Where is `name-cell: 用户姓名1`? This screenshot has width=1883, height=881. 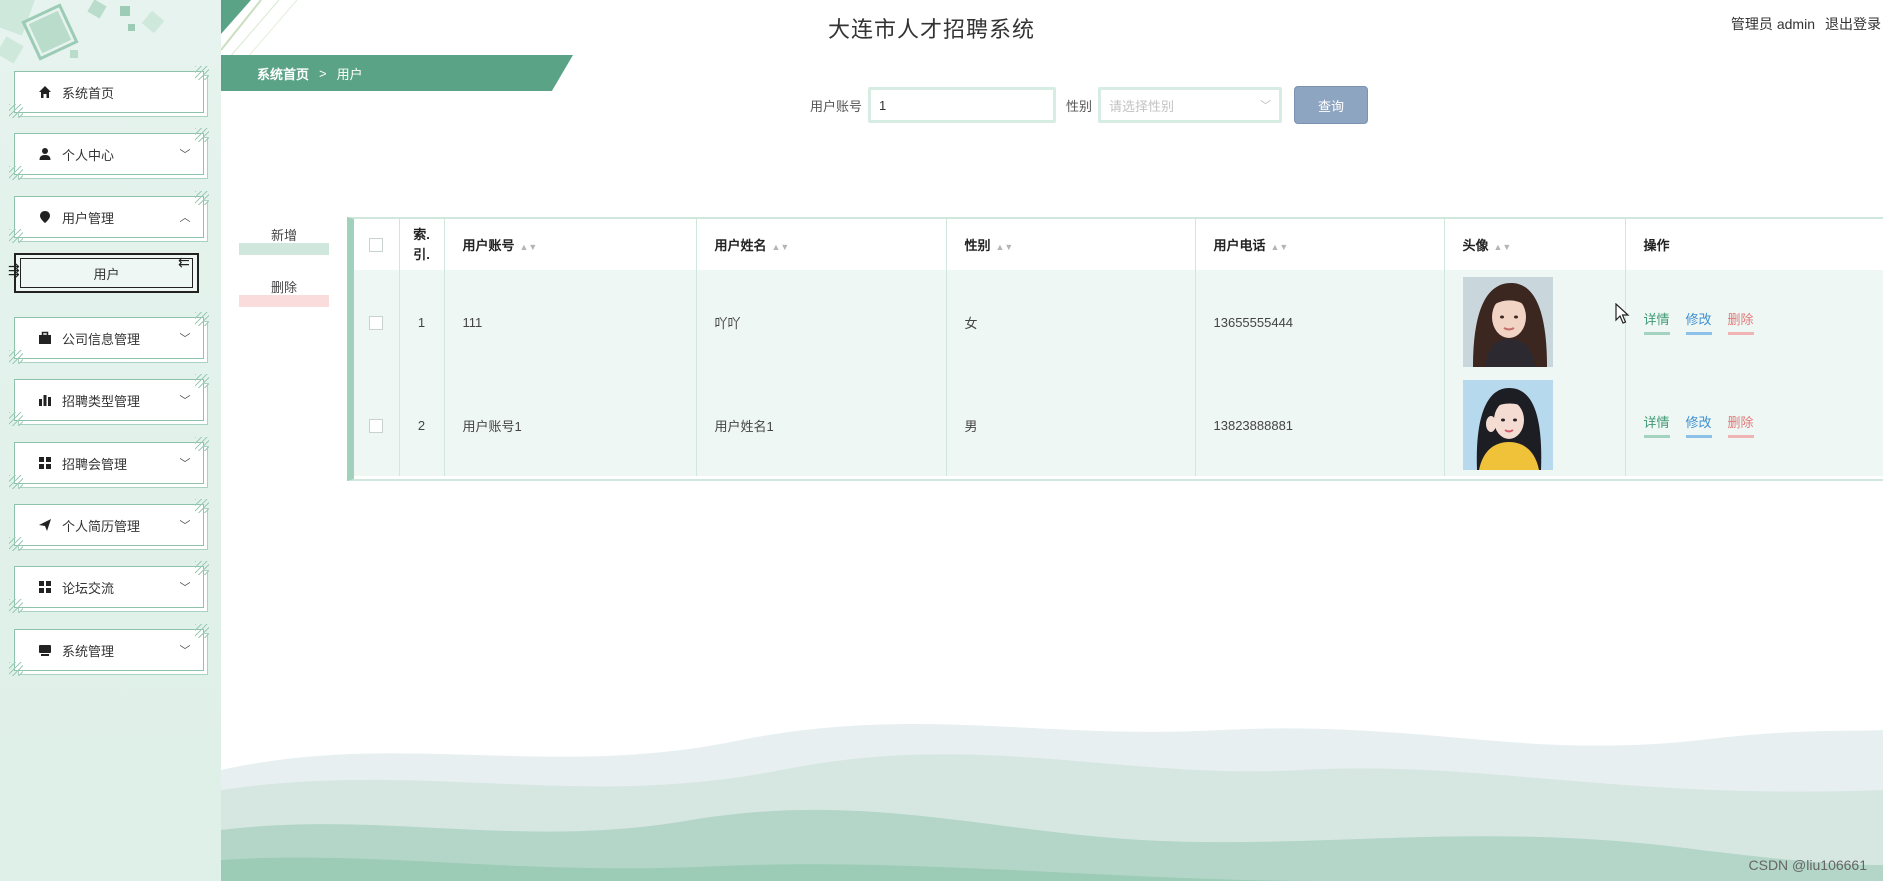
name-cell: 用户姓名1 is located at coordinates (821, 425).